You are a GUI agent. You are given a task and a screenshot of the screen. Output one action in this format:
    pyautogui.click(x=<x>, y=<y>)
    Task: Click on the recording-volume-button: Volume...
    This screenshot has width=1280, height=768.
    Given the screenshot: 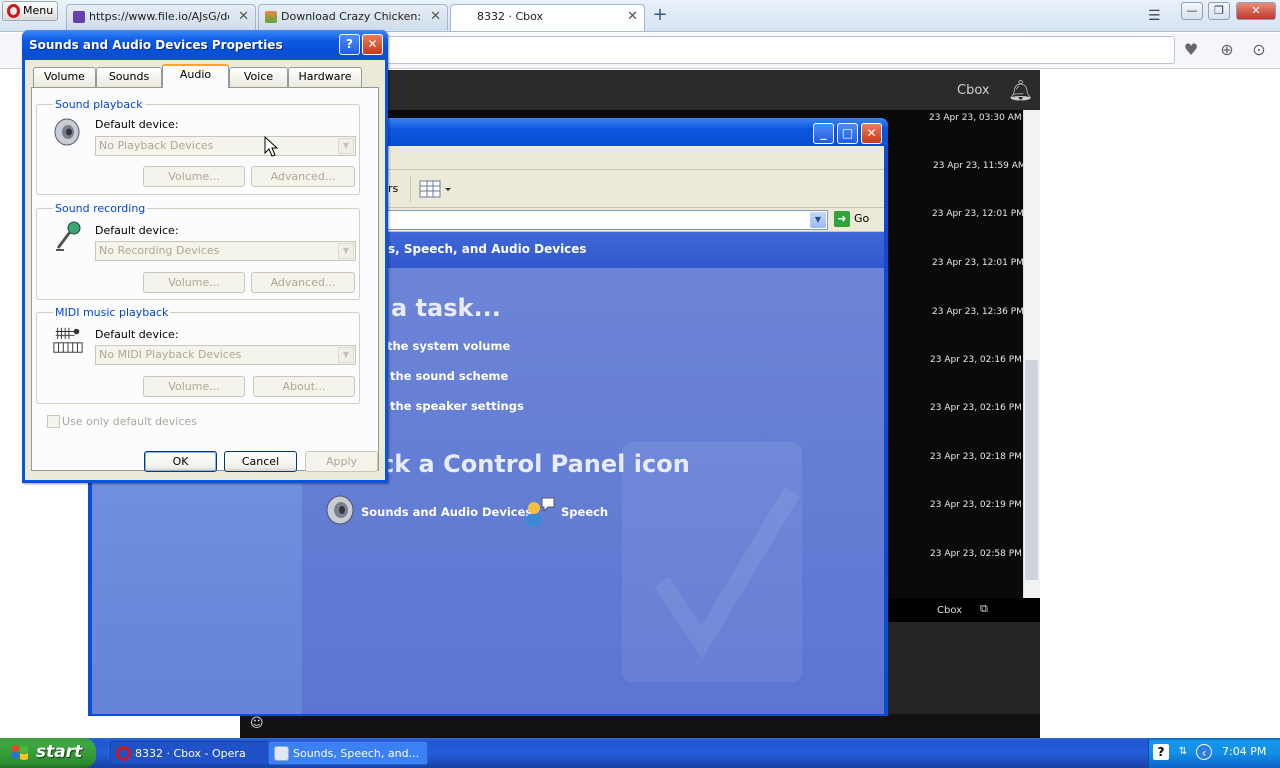 What is the action you would take?
    pyautogui.click(x=194, y=282)
    